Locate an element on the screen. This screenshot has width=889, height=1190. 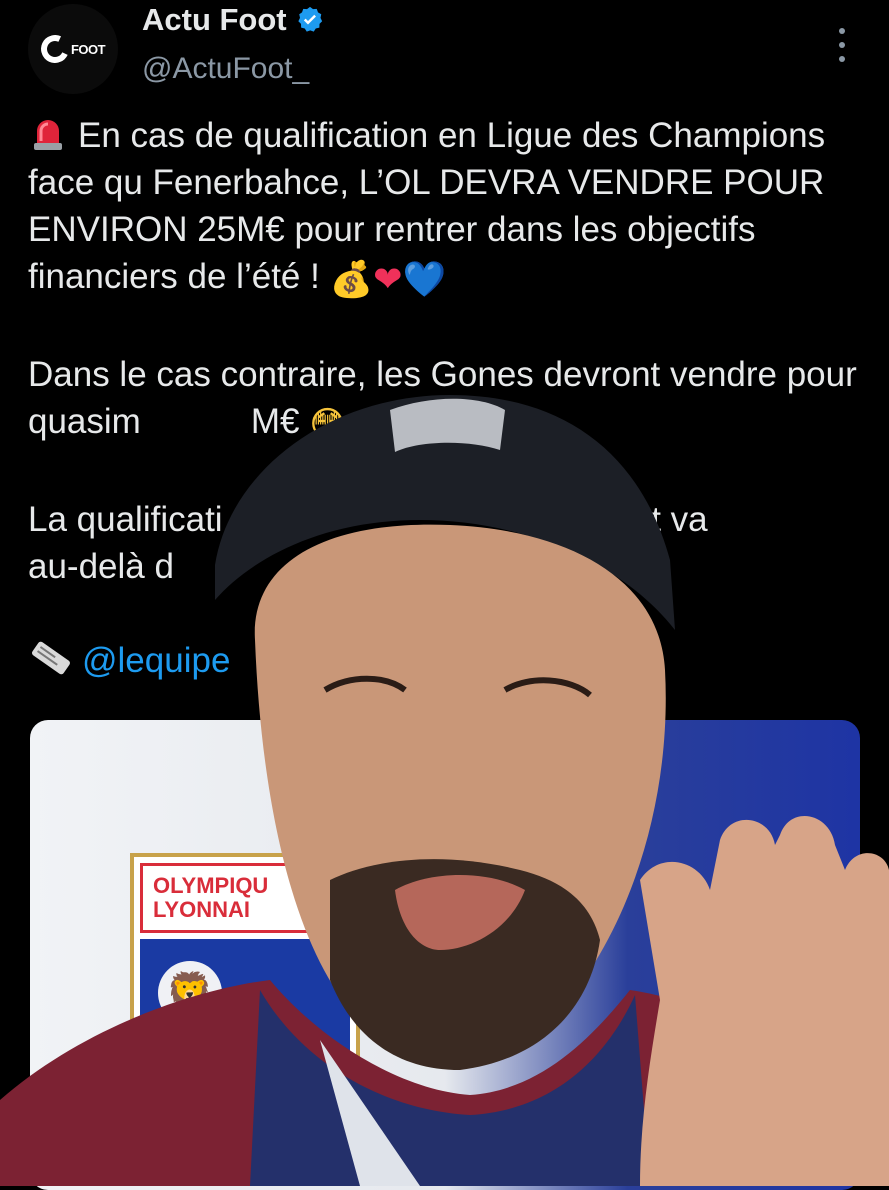
author-display-name: Actu Foot is located at coordinates (233, 20).